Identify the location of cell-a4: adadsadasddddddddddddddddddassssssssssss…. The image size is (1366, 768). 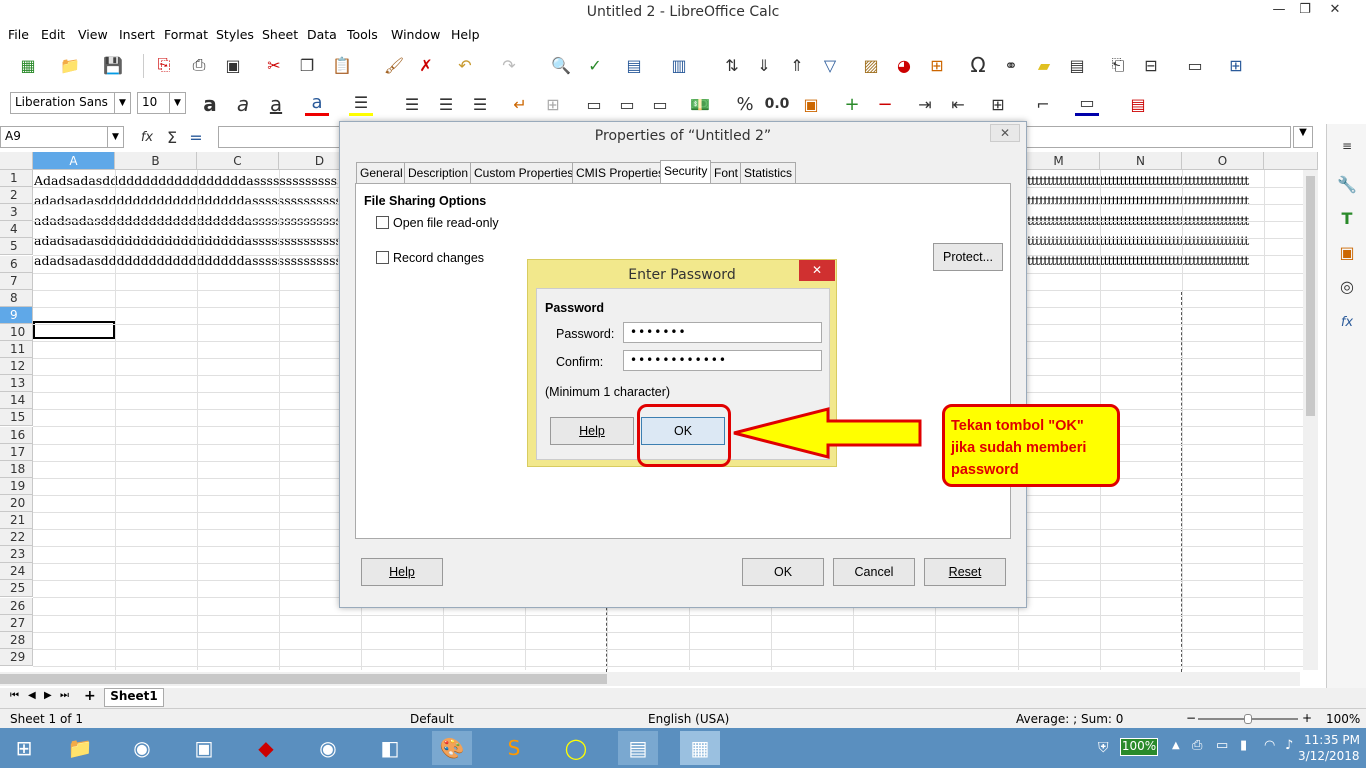
(186, 240).